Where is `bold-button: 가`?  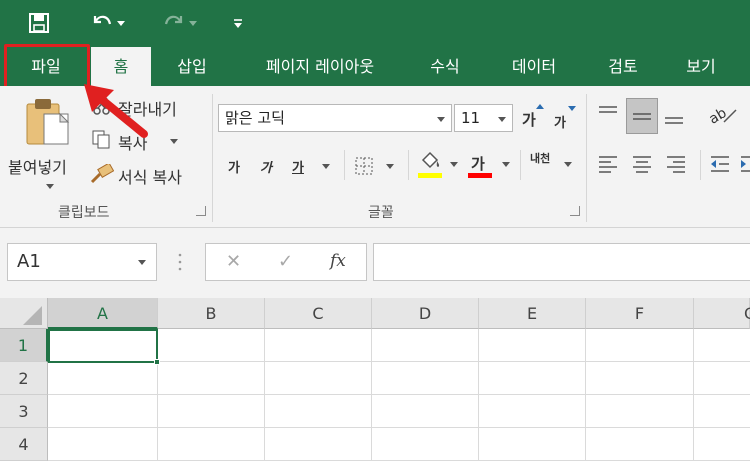
bold-button: 가 is located at coordinates (237, 166).